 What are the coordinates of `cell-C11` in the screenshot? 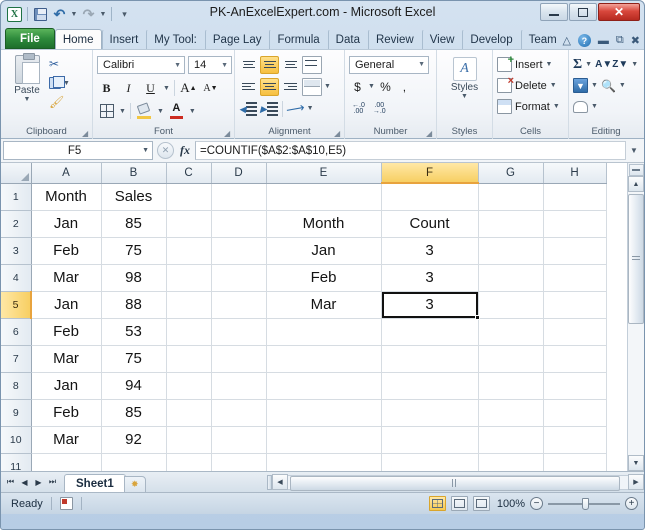 It's located at (189, 462).